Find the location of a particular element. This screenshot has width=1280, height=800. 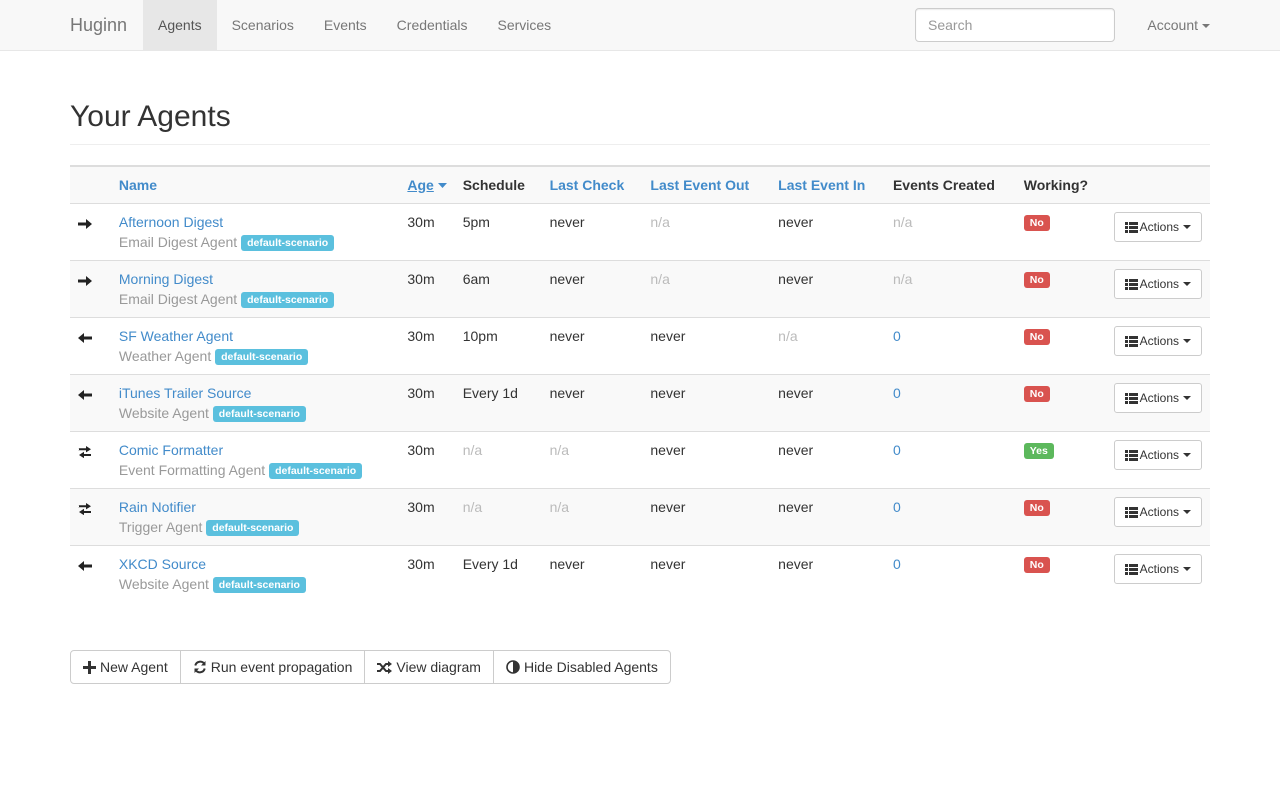

sort-last-event-out-link: Last Event Out is located at coordinates (699, 185).